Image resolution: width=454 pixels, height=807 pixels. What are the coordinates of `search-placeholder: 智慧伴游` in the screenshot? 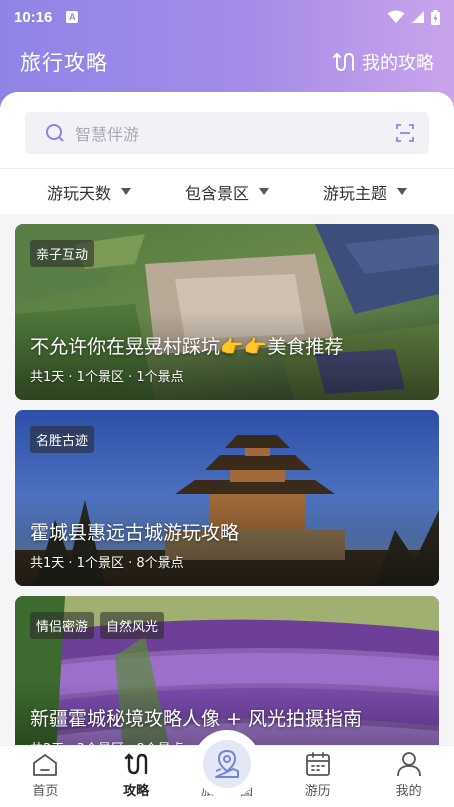 It's located at (107, 134).